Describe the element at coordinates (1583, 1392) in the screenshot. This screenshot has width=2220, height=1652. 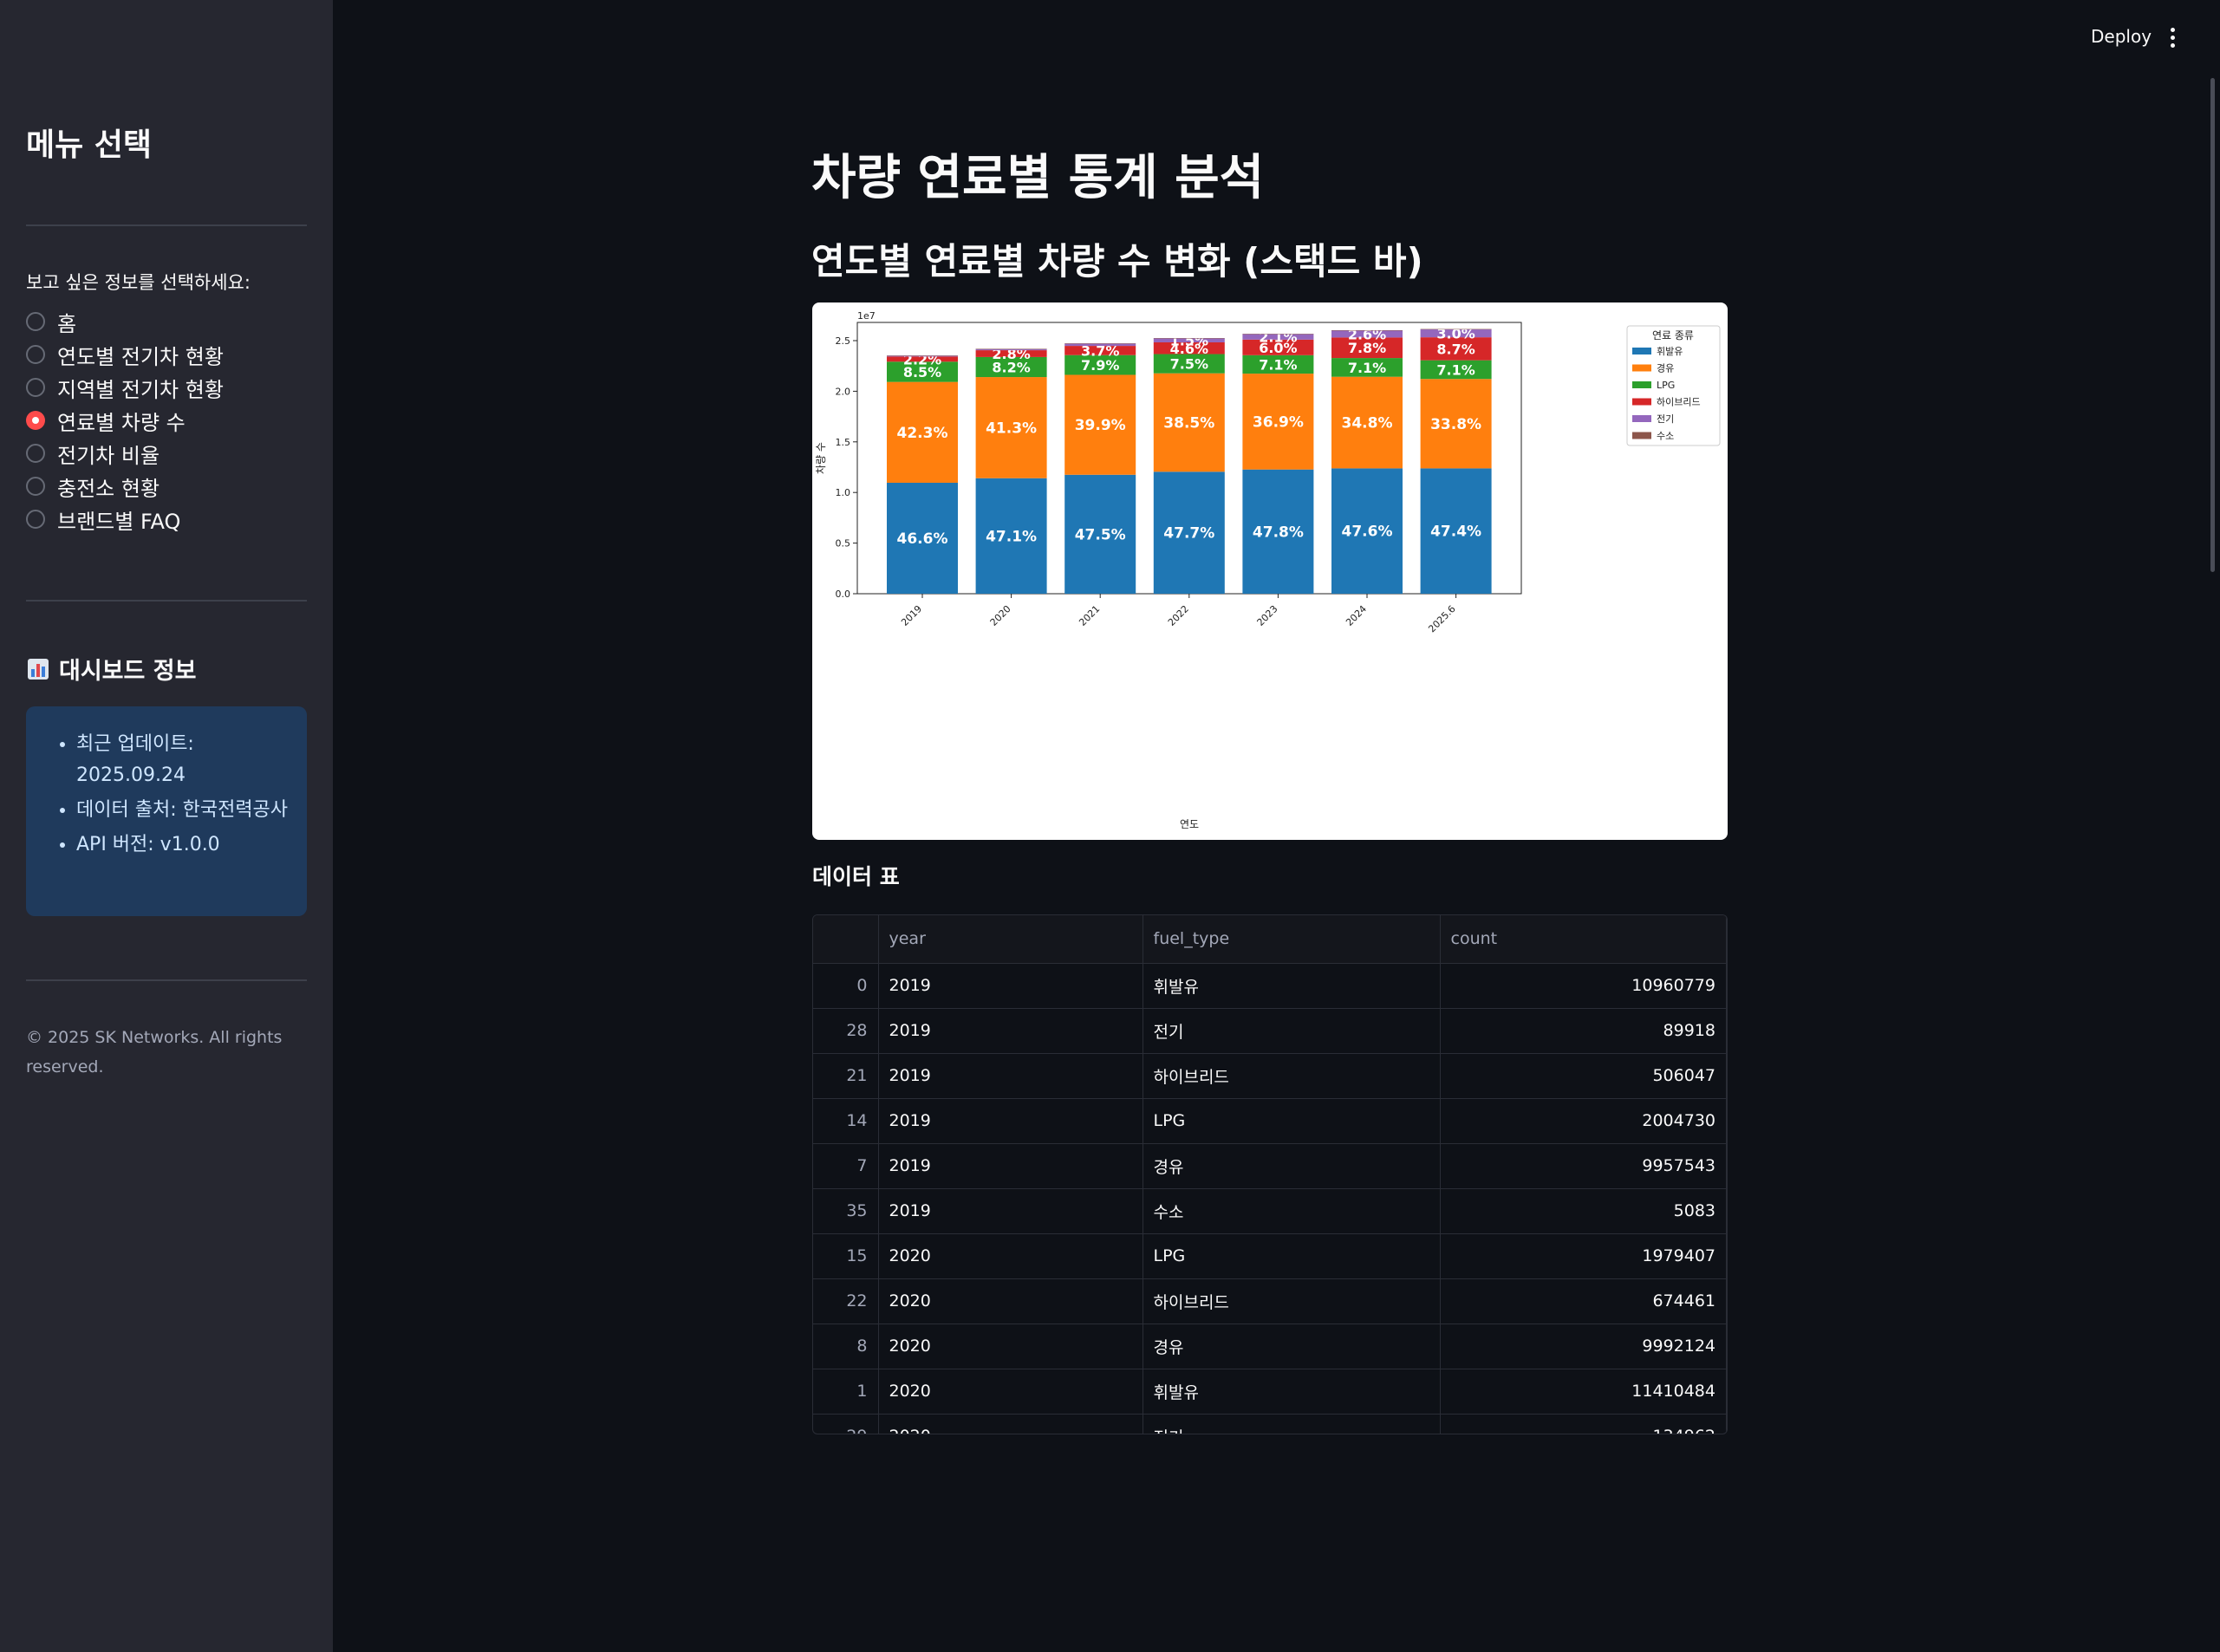
I see `cell-count: 11410484` at that location.